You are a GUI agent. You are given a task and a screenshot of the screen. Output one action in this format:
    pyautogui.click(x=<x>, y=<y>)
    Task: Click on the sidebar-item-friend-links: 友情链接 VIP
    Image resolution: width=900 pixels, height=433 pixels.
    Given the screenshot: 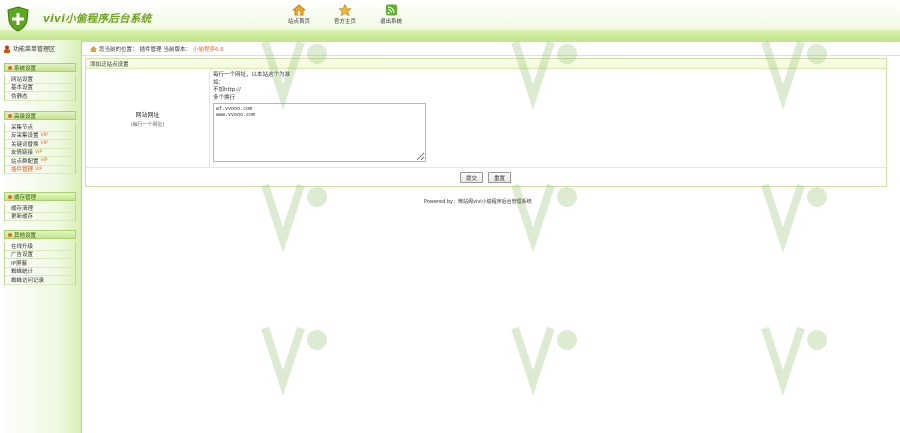 What is the action you would take?
    pyautogui.click(x=40, y=153)
    